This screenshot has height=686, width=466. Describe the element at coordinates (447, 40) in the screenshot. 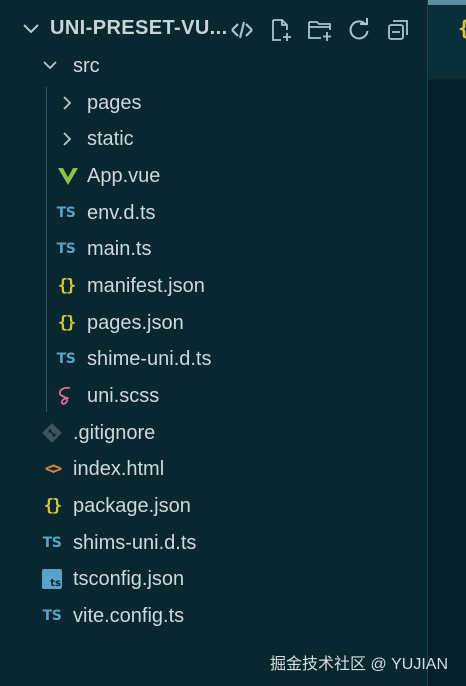

I see `editor-tab: {` at that location.